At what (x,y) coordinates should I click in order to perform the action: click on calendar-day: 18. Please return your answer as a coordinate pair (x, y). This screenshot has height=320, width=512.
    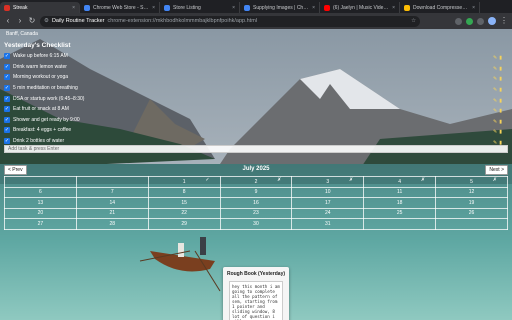
    Looking at the image, I should click on (400, 203).